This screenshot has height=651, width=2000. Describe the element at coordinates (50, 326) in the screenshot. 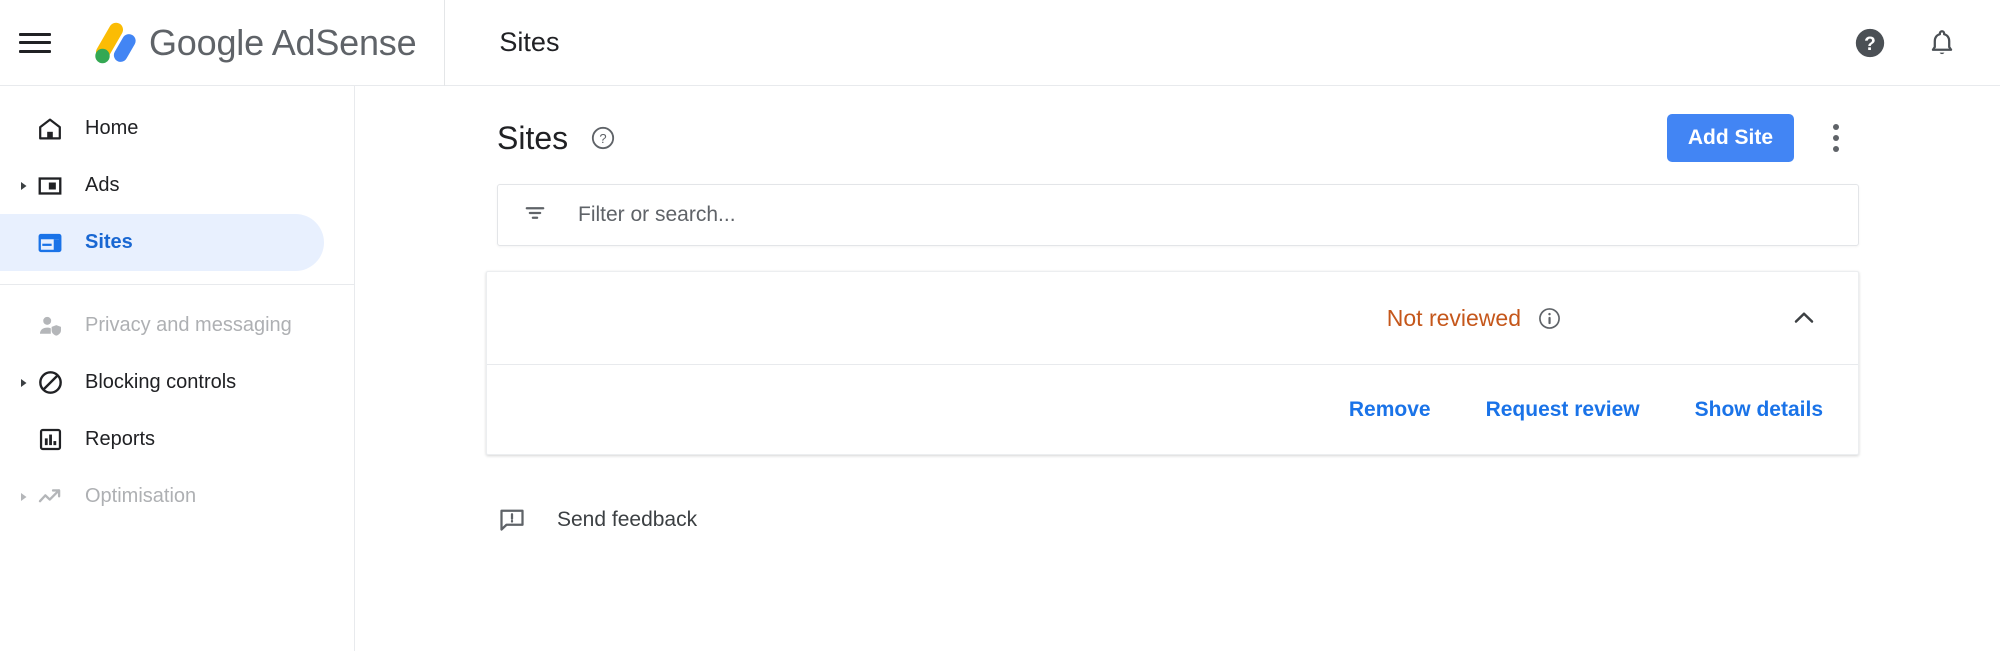

I see `person-shield-icon` at that location.